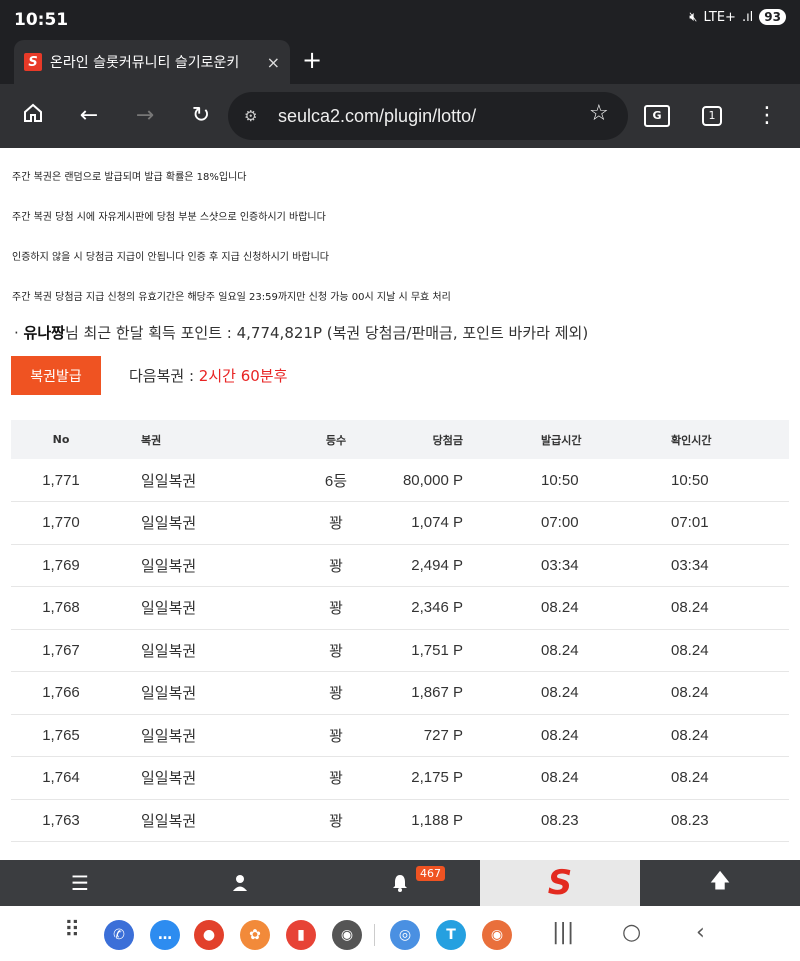 The height and width of the screenshot is (961, 800). I want to click on user-name: 유나짱, so click(44, 333).